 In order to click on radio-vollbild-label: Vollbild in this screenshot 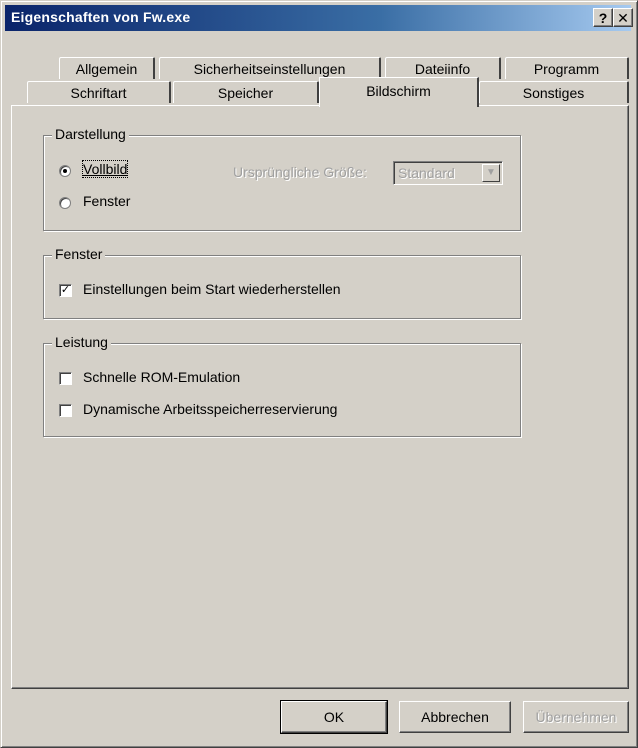, I will do `click(105, 169)`.